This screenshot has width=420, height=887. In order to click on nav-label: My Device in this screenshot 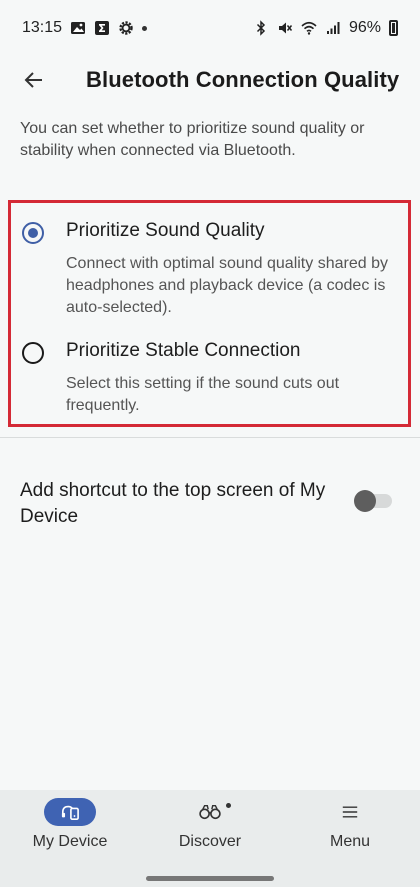, I will do `click(70, 841)`.